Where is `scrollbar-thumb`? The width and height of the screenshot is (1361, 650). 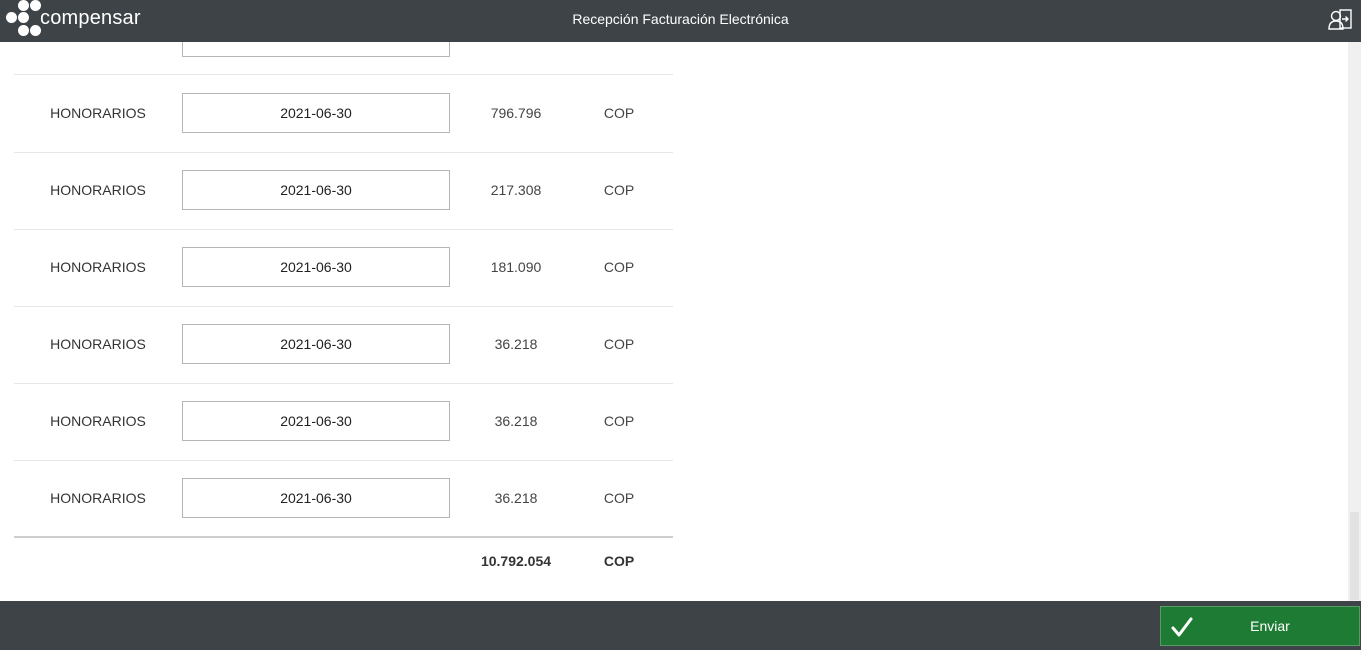
scrollbar-thumb is located at coordinates (1354, 556).